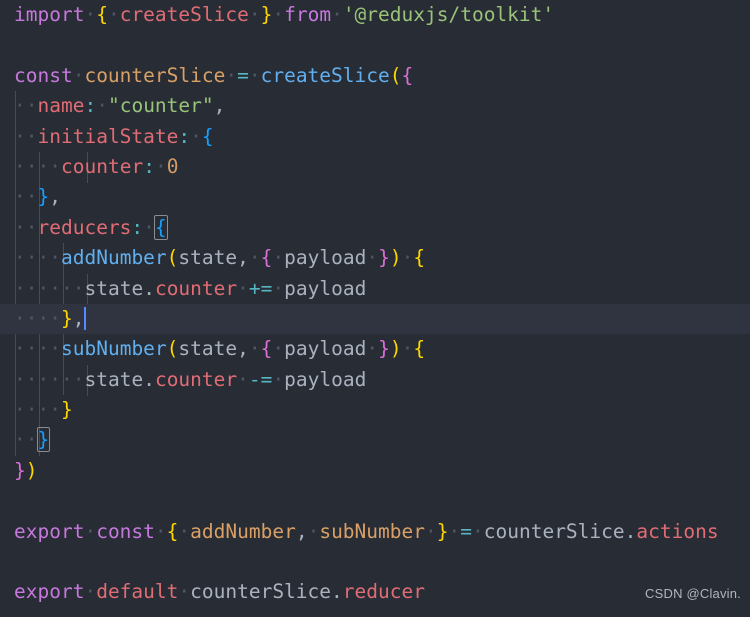 The image size is (750, 617). Describe the element at coordinates (375, 440) in the screenshot. I see `code-line-15: ··}` at that location.